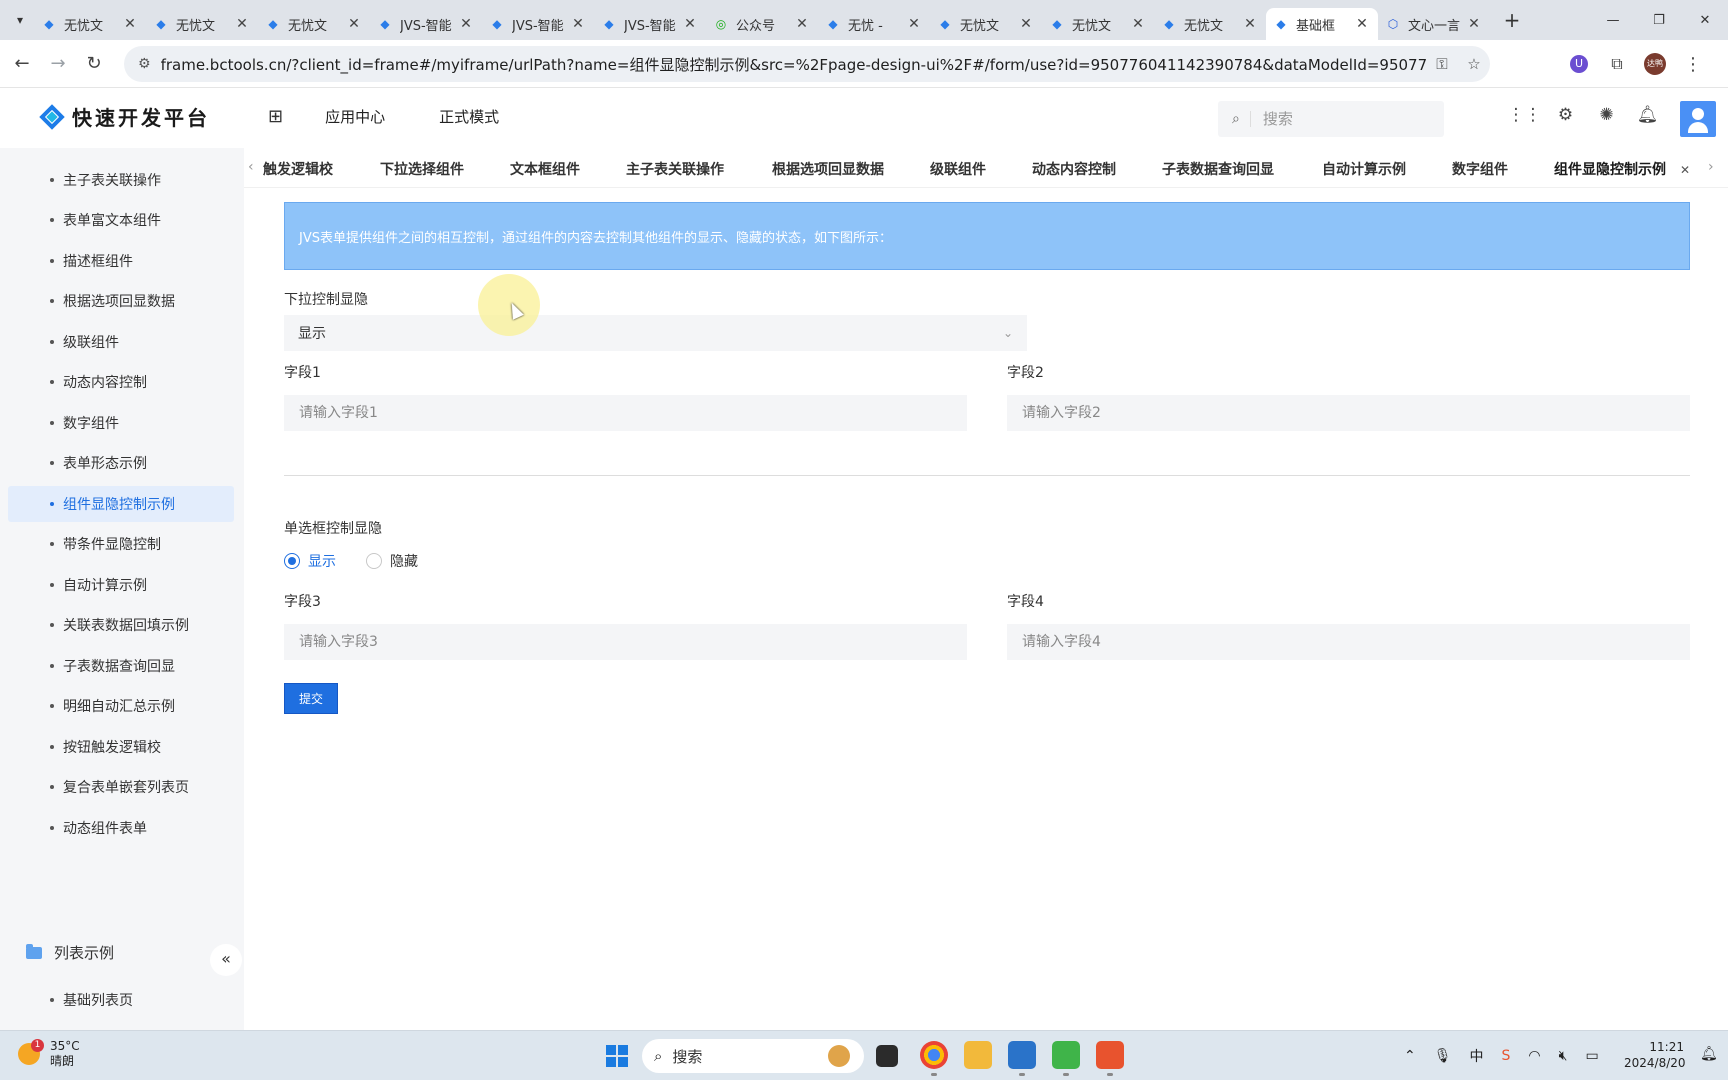 The height and width of the screenshot is (1080, 1728). What do you see at coordinates (1022, 1058) in the screenshot?
I see `photos-app-icon` at bounding box center [1022, 1058].